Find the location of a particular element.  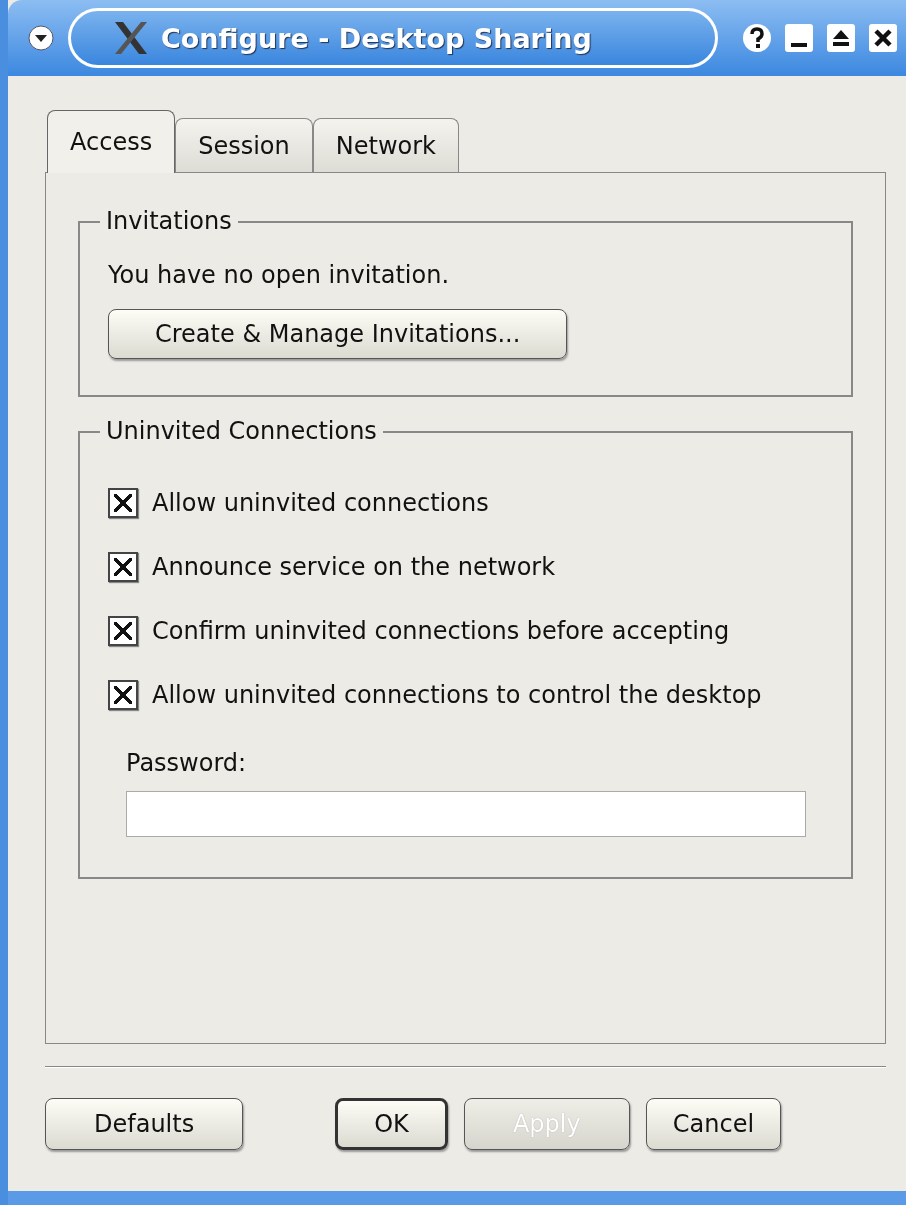

window-menu-button is located at coordinates (41, 38).